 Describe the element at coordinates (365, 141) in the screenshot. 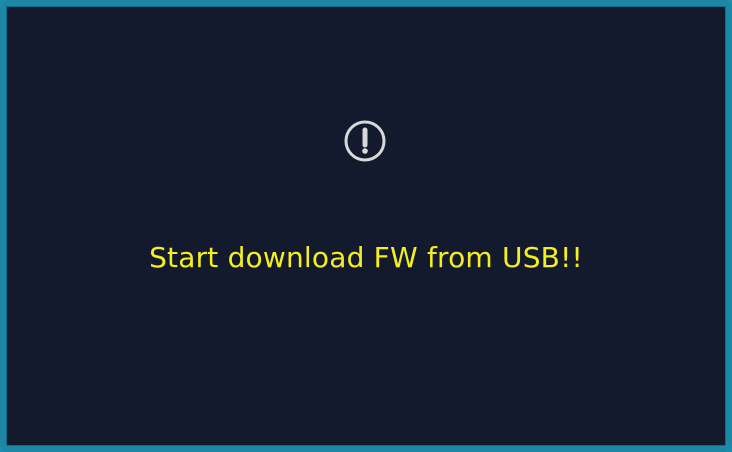

I see `exclamation-circle-icon` at that location.